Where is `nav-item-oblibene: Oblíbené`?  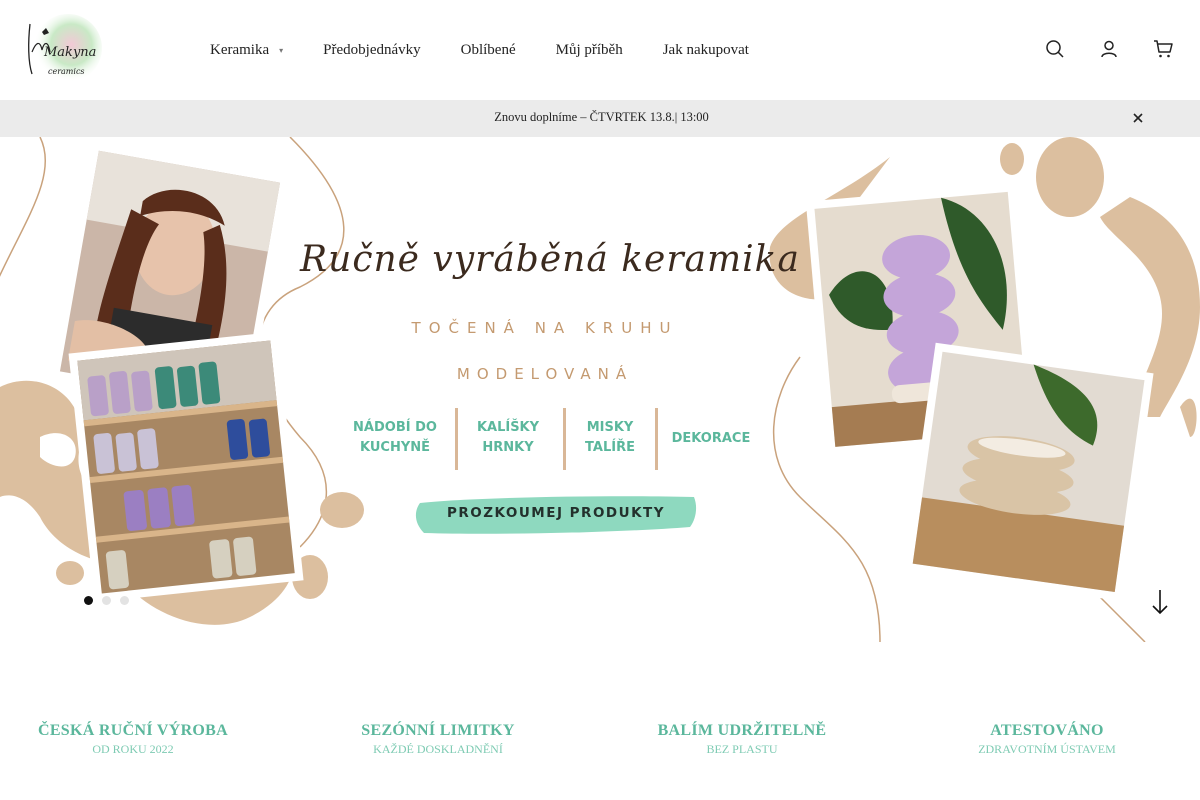 nav-item-oblibene: Oblíbené is located at coordinates (488, 50).